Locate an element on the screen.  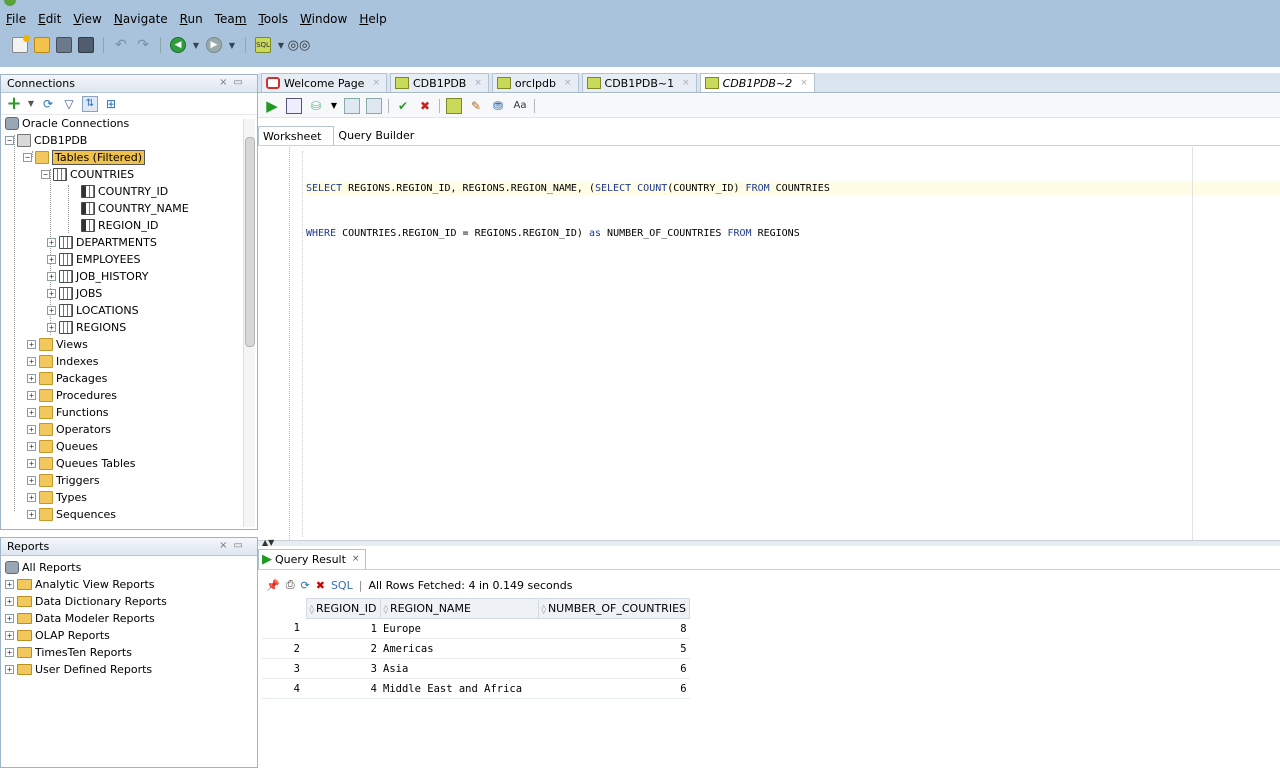
tree-column: REGION_ID is located at coordinates (119, 225).